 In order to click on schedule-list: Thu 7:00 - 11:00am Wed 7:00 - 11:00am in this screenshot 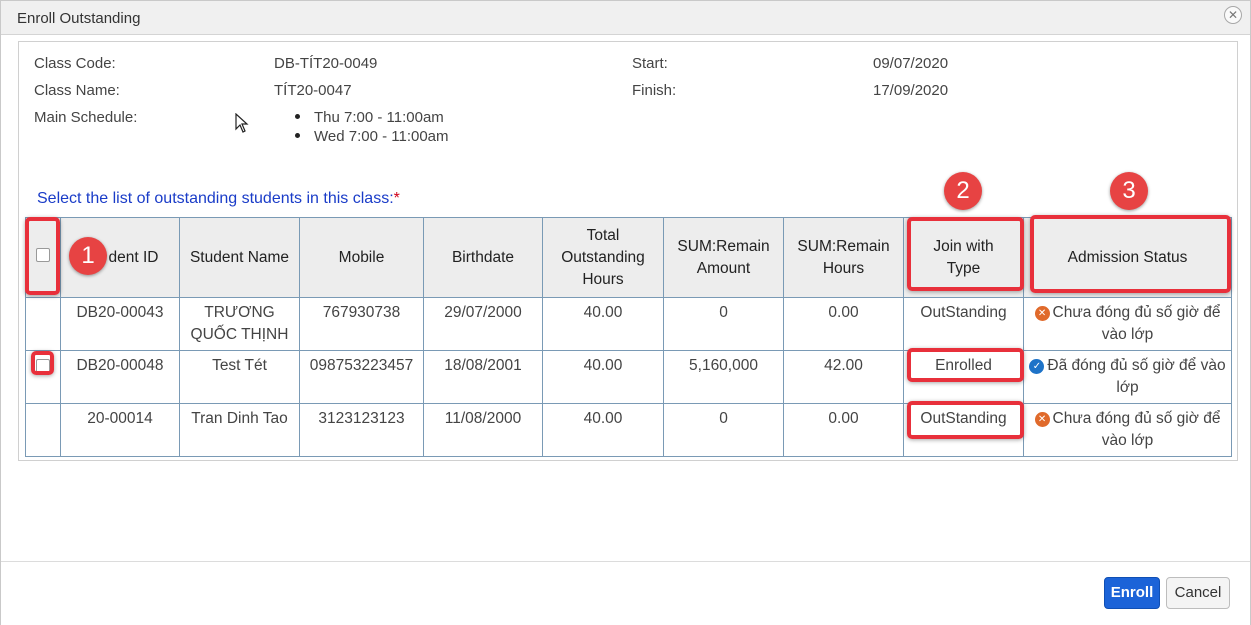, I will do `click(370, 128)`.